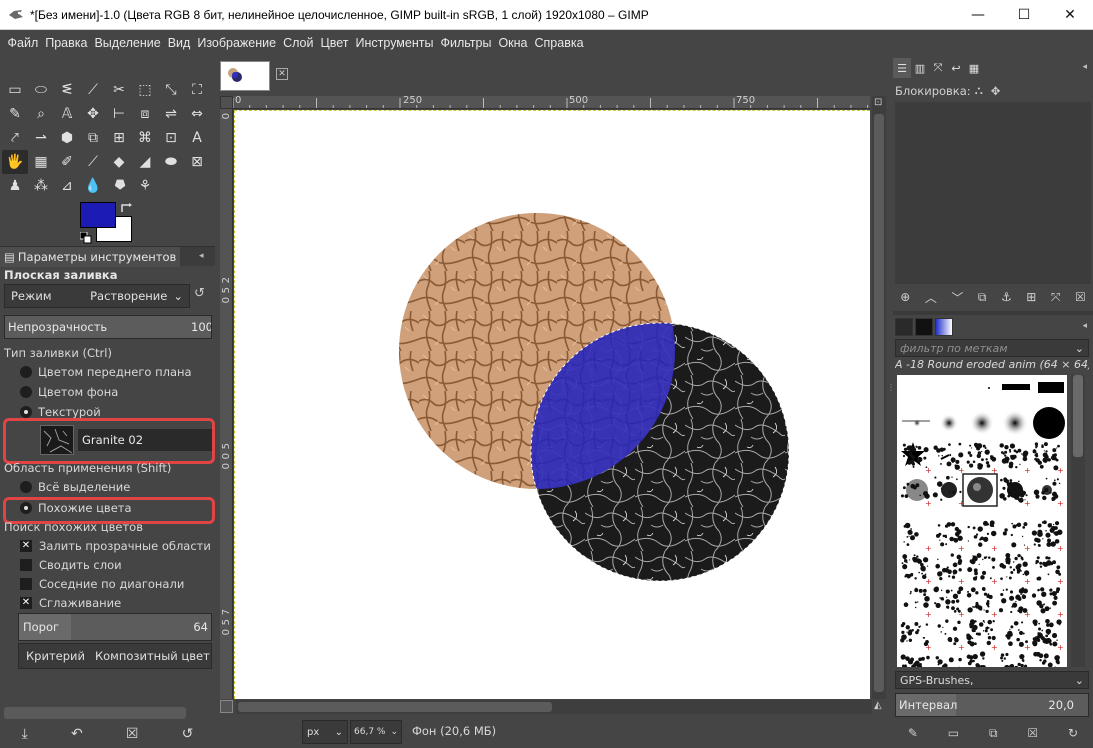 The width and height of the screenshot is (1093, 748). What do you see at coordinates (69, 392) in the screenshot?
I see `radio-fill-bg: Цветом фона` at bounding box center [69, 392].